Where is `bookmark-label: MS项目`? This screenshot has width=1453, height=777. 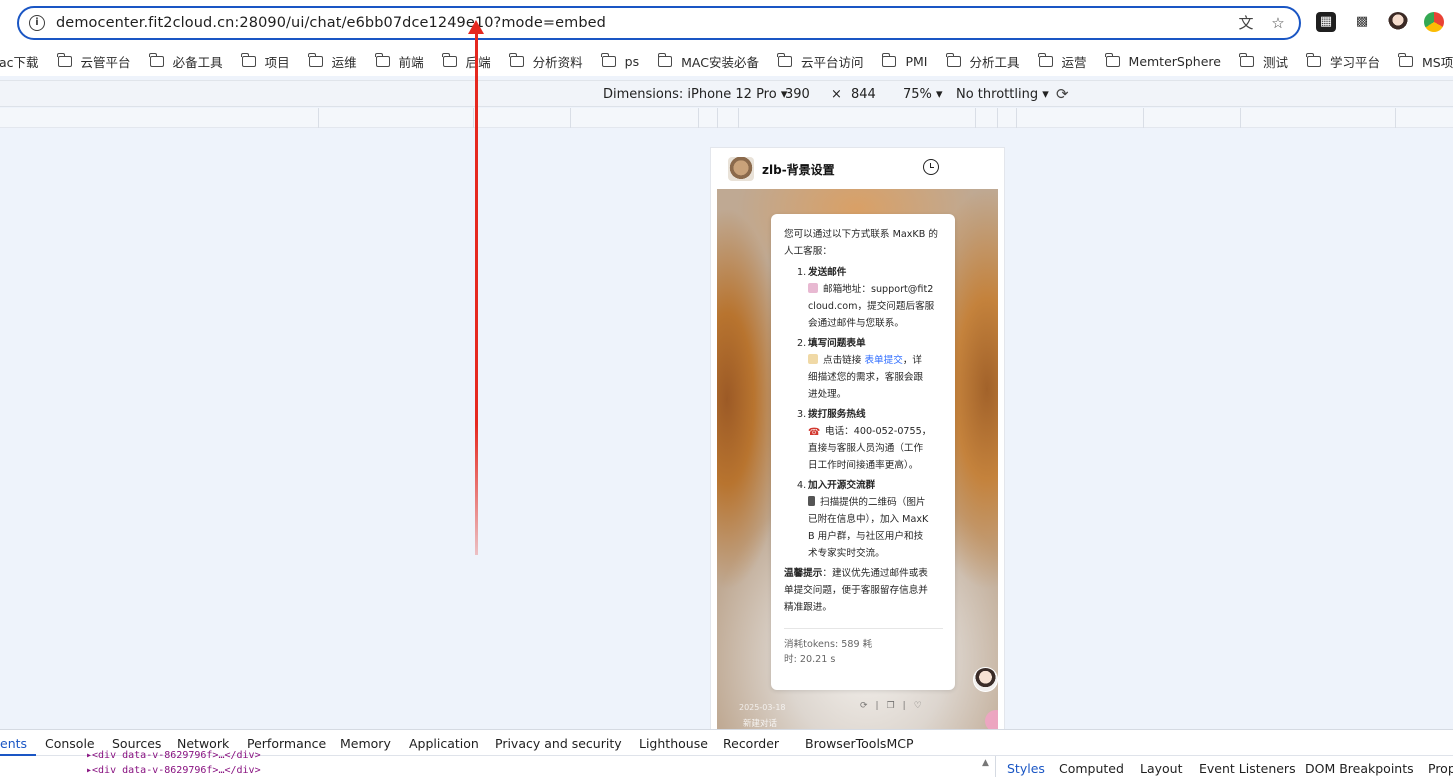 bookmark-label: MS项目 is located at coordinates (1437, 62).